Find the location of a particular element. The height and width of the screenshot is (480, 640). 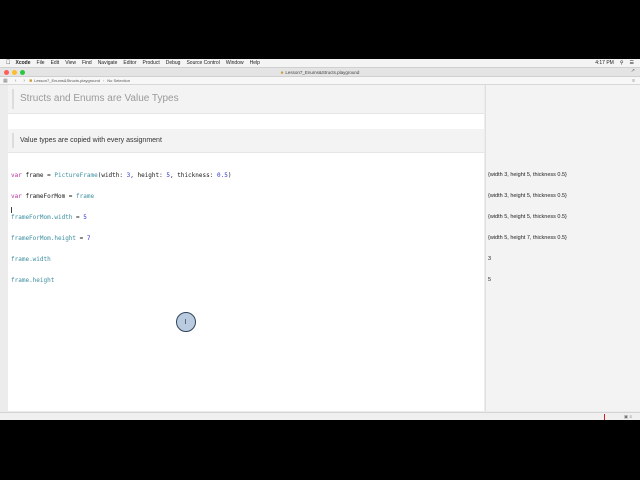

zoom-button is located at coordinates (22, 72).